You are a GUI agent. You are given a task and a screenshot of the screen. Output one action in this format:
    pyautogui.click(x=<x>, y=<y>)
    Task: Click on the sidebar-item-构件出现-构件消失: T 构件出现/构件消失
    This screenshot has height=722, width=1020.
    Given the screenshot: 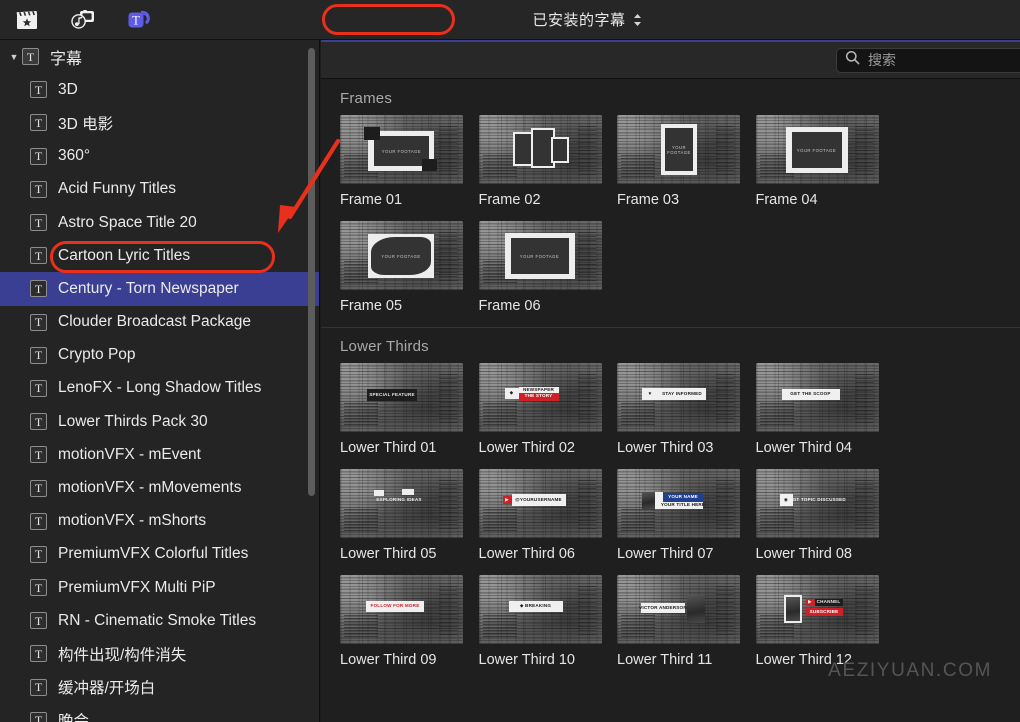 What is the action you would take?
    pyautogui.click(x=159, y=653)
    